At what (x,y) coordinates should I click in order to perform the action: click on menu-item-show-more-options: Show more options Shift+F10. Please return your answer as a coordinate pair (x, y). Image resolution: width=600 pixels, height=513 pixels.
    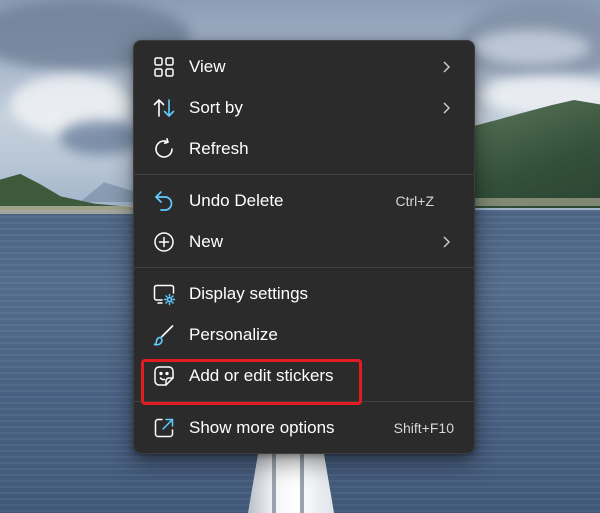
    Looking at the image, I should click on (304, 427).